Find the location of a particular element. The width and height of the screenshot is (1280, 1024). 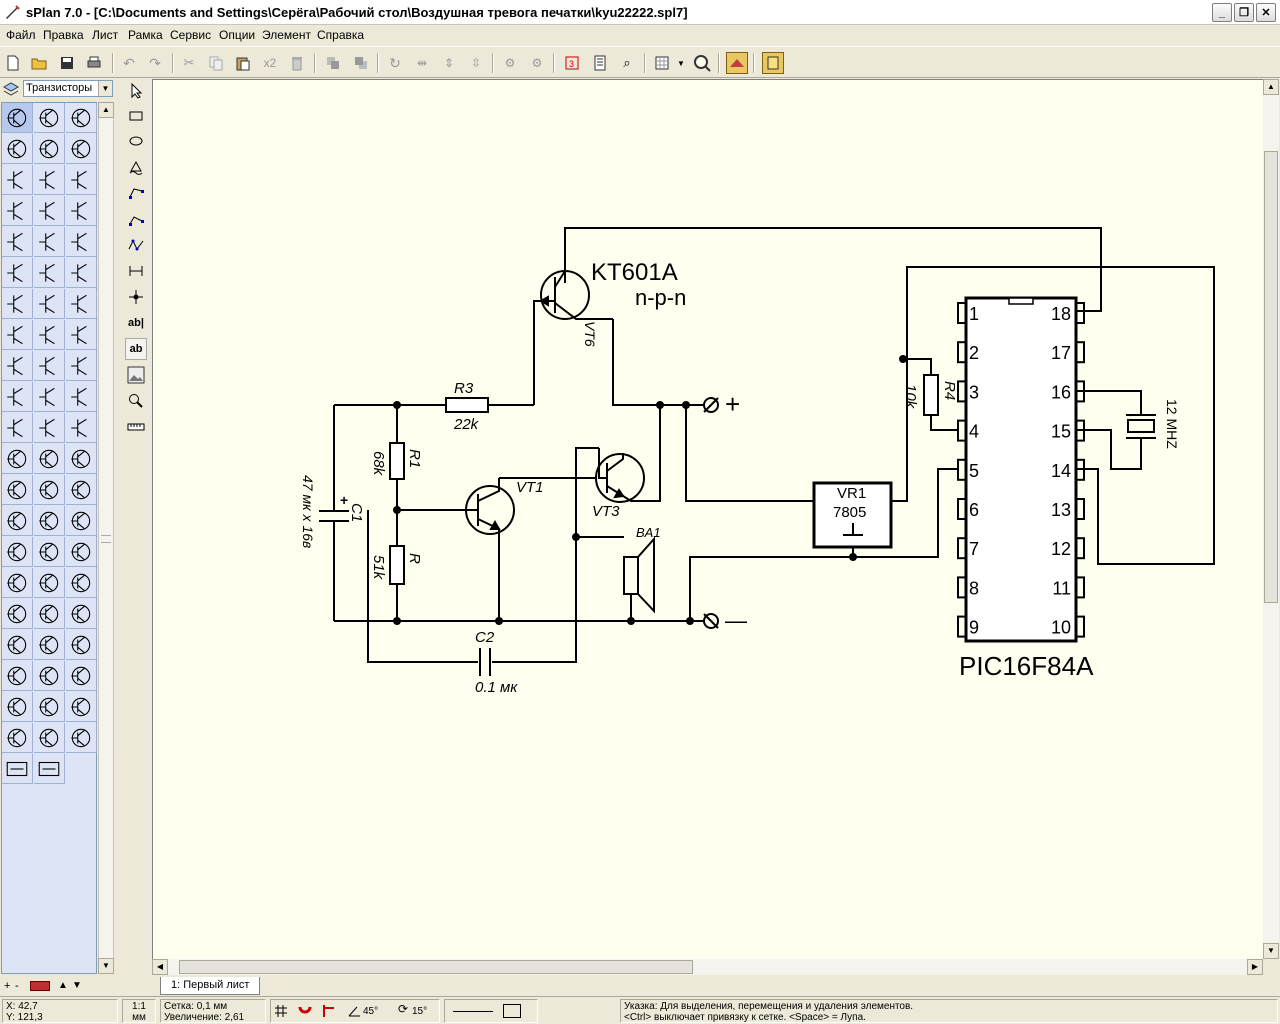

open-button is located at coordinates (39, 63).